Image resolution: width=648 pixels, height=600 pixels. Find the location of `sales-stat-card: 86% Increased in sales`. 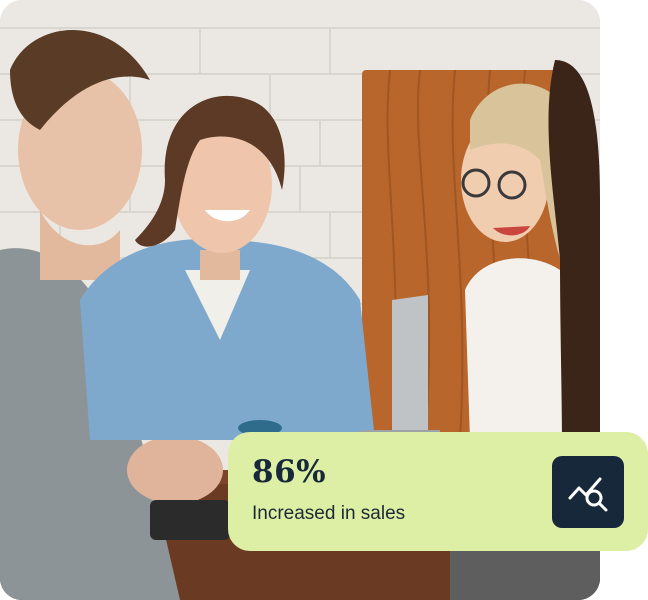

sales-stat-card: 86% Increased in sales is located at coordinates (438, 491).